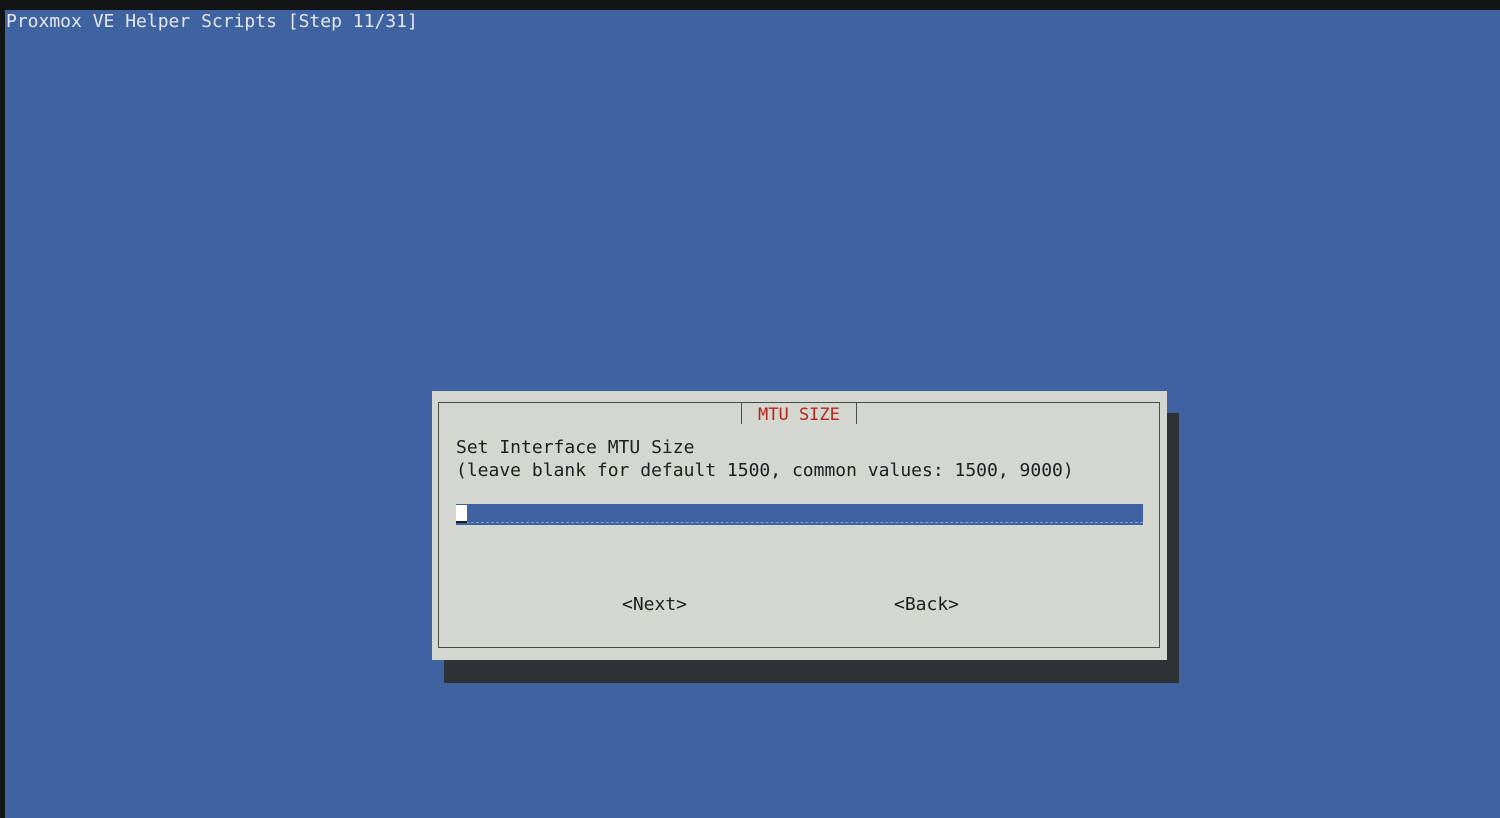 The width and height of the screenshot is (1500, 818). What do you see at coordinates (799, 522) in the screenshot?
I see `input-fill-dashes` at bounding box center [799, 522].